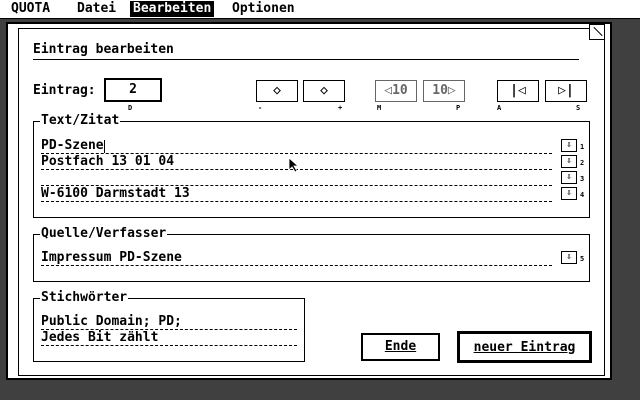  I want to click on text-line-1: PD-Szene, so click(296, 146).